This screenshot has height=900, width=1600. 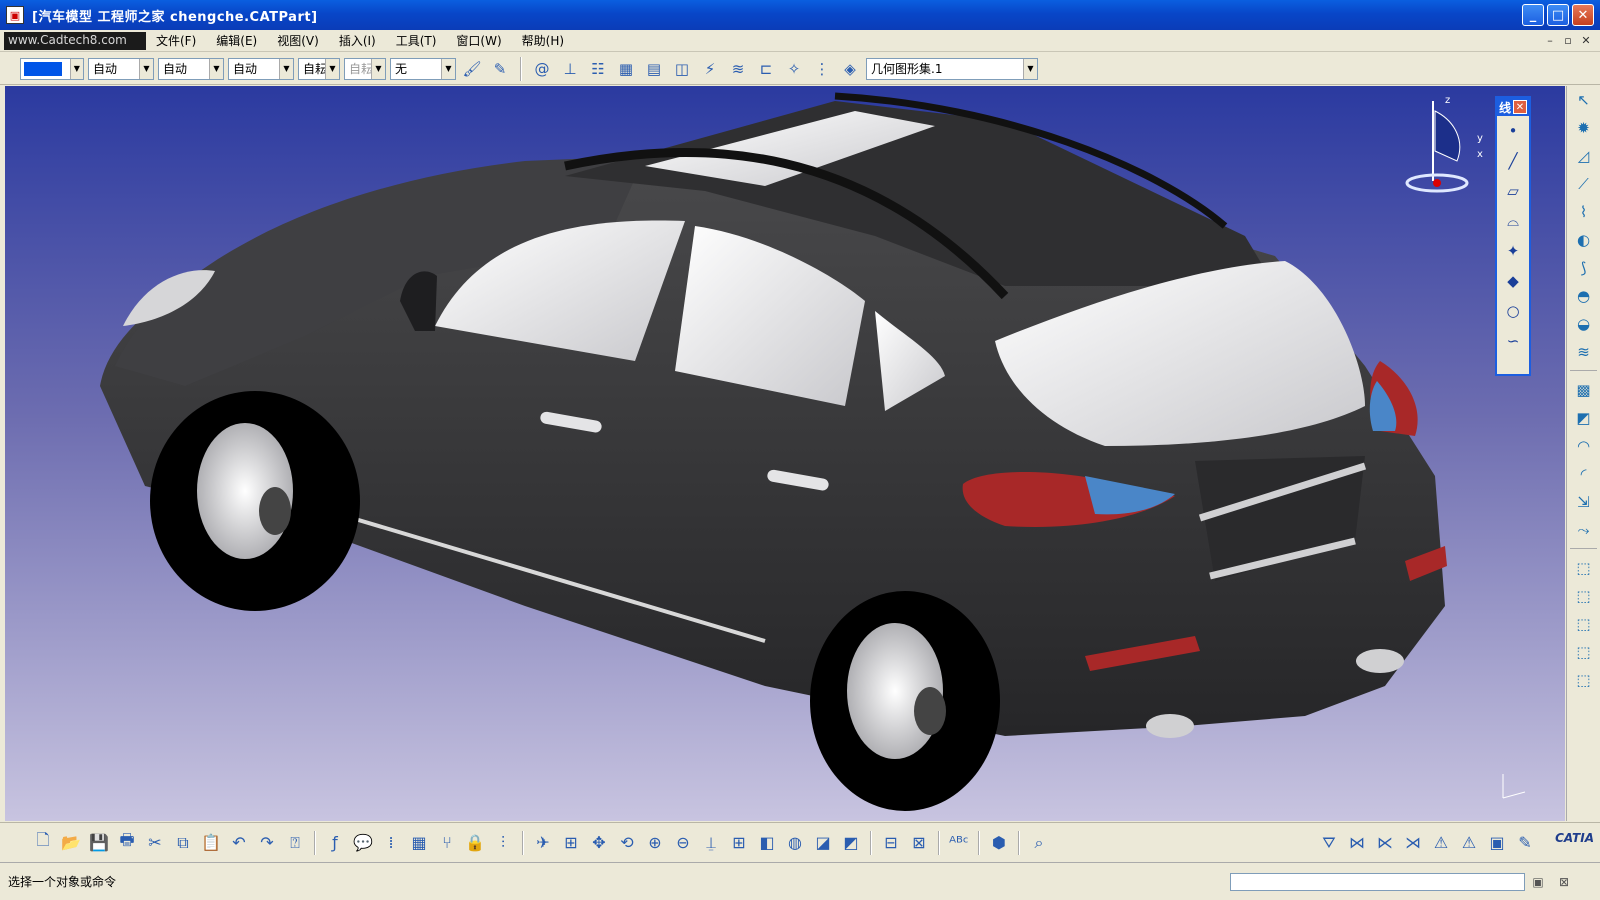 I want to click on print-icon: 🖶, so click(x=127, y=843).